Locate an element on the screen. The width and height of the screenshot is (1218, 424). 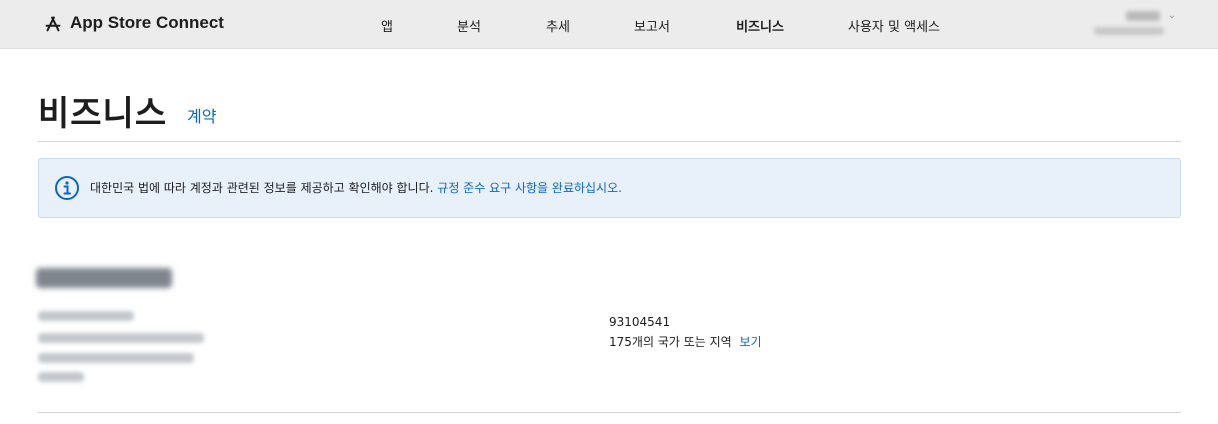
nav-users-and-access: 사용자 및 액세스 is located at coordinates (894, 25).